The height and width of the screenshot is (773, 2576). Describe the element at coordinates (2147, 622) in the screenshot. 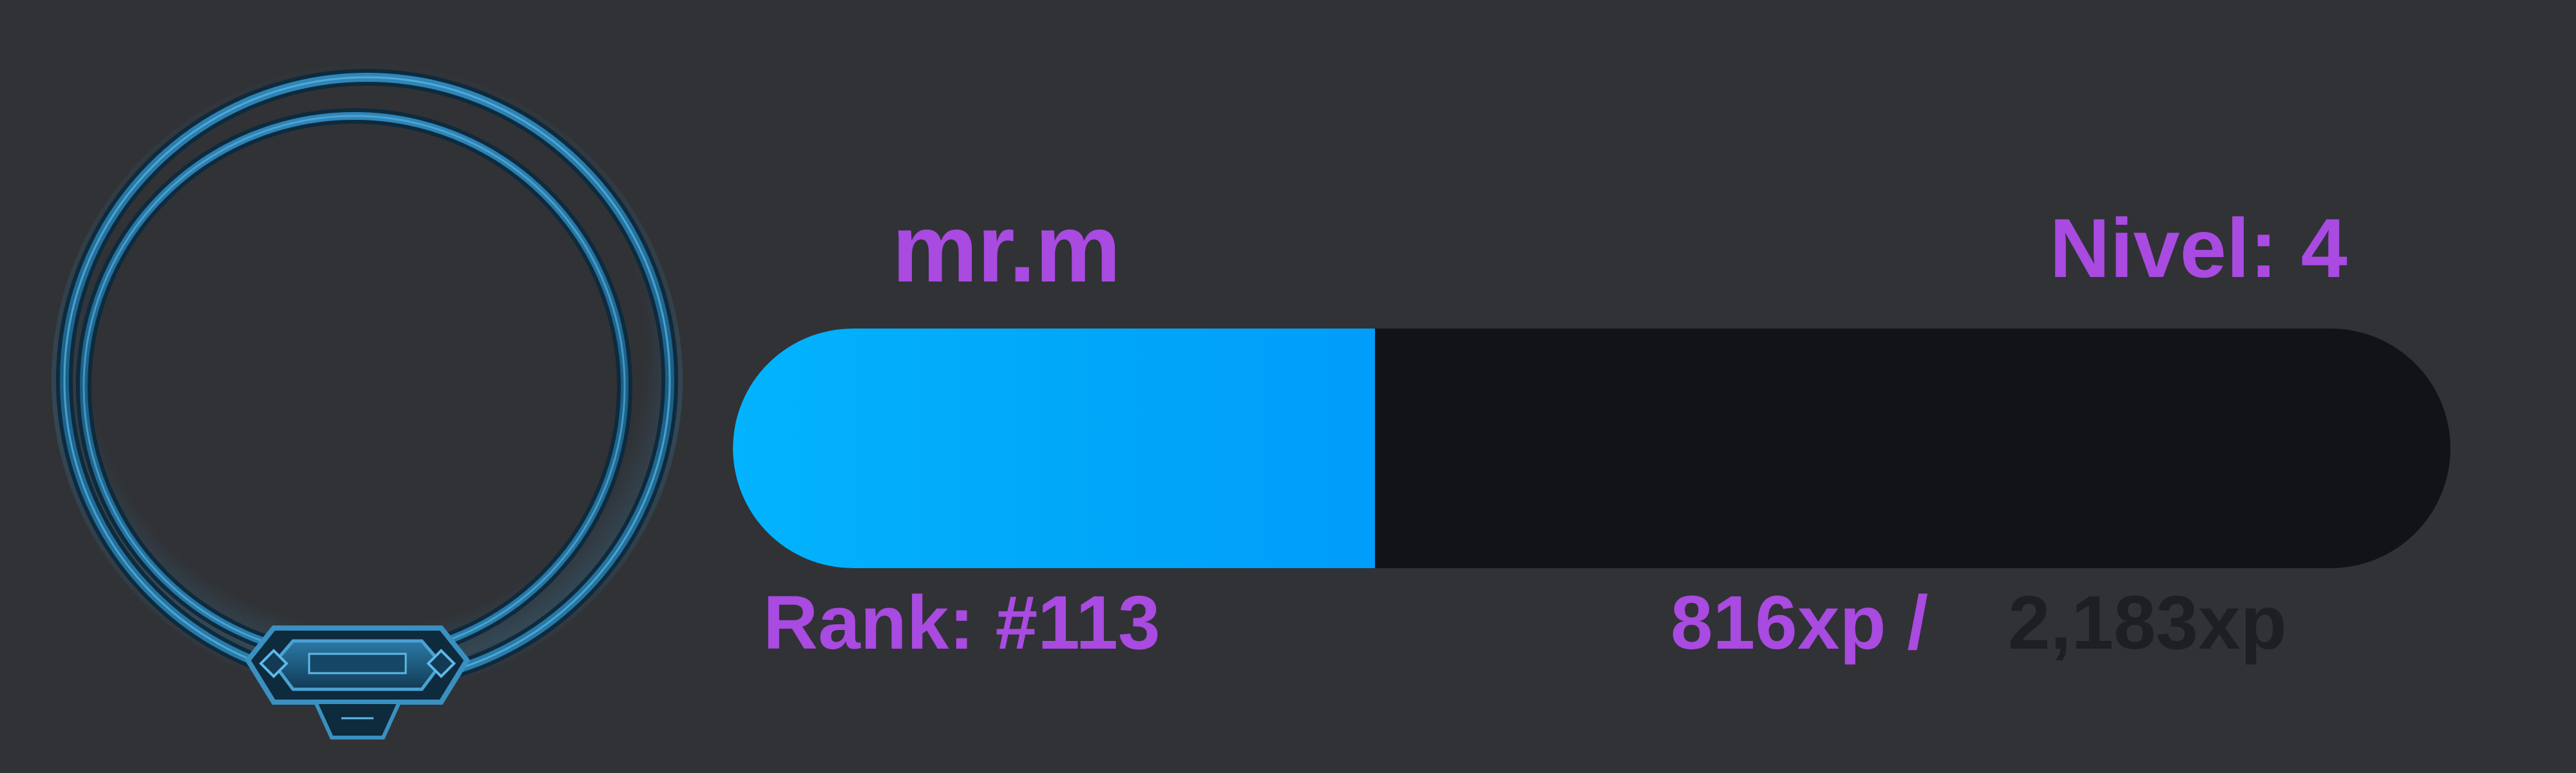

I see `xp-total: 2,183xp` at that location.